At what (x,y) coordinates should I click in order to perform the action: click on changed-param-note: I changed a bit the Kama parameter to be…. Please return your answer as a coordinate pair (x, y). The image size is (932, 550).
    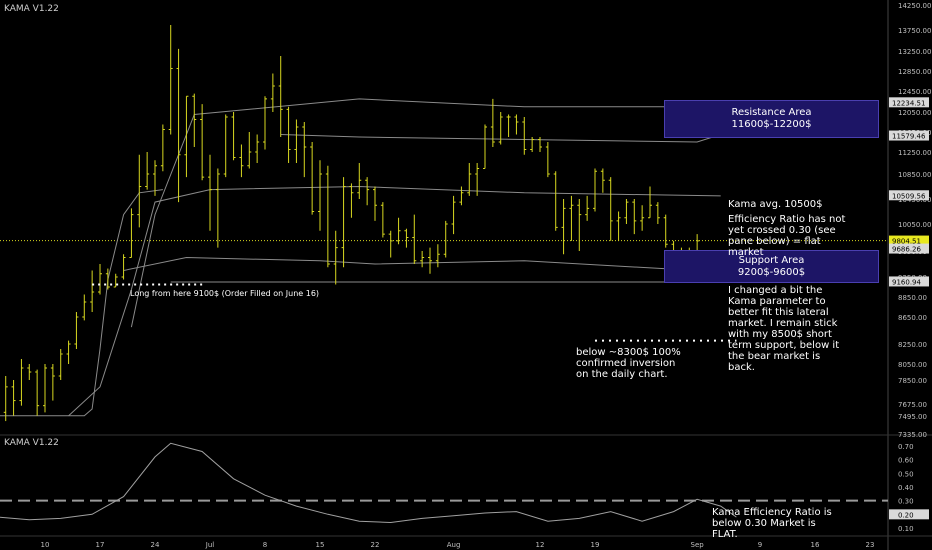
    Looking at the image, I should click on (784, 329).